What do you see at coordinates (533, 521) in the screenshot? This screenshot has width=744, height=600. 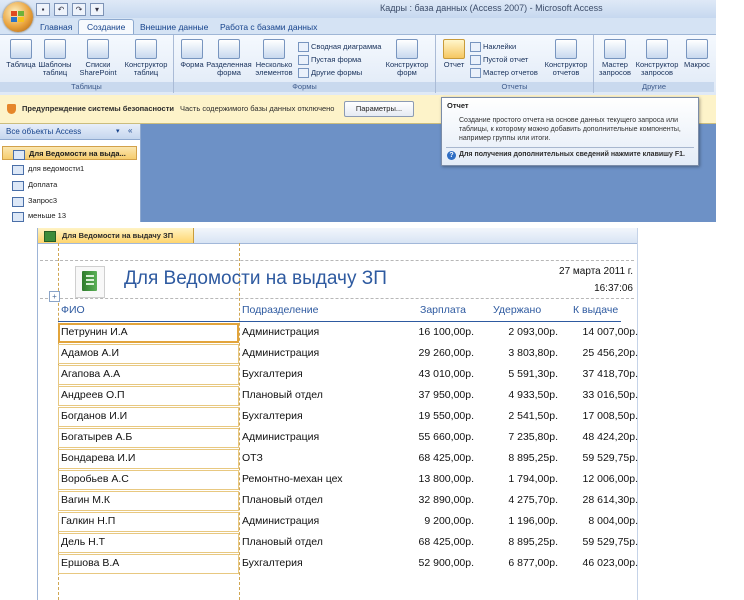 I see `cell-withheld: 1 196,00р.` at bounding box center [533, 521].